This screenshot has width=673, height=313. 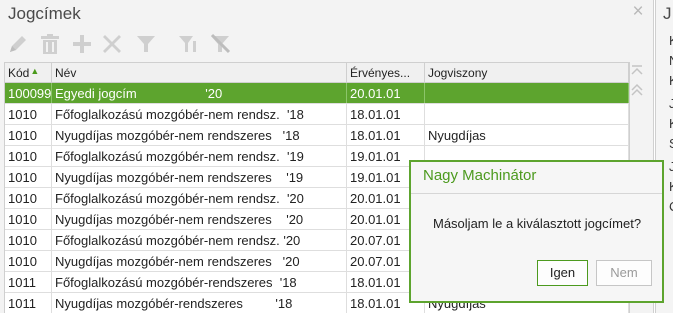 What do you see at coordinates (199, 177) in the screenshot?
I see `cell-nev: Nyugdíjas mozgóbér-nem rendszeres '19` at bounding box center [199, 177].